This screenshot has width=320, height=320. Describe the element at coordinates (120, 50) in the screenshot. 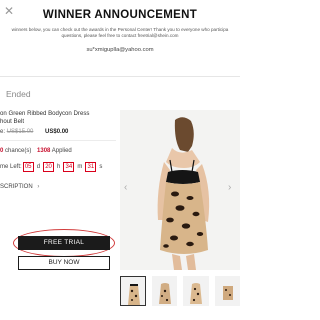

I see `winner-email: su*xmiguplla@yahoo.com` at that location.